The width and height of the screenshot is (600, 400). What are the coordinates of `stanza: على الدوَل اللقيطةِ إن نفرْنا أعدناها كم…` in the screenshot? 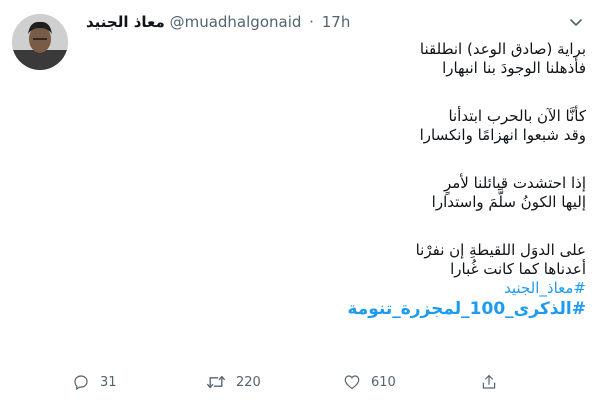 It's located at (336, 260).